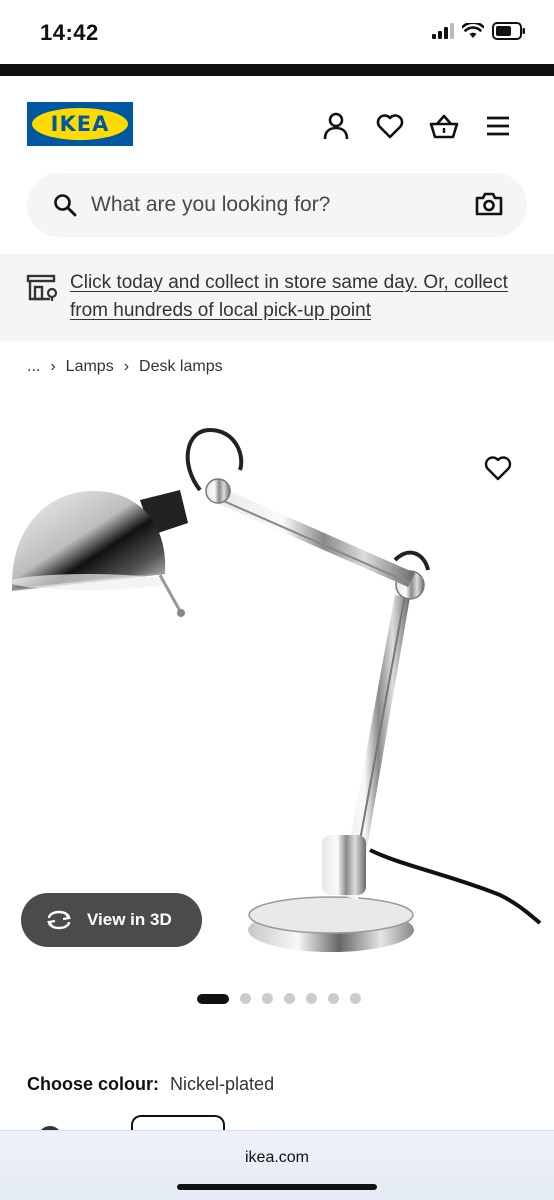 The height and width of the screenshot is (1200, 554). Describe the element at coordinates (181, 367) in the screenshot. I see `breadcrumb-item-desk-lamps: Desk lamps` at that location.